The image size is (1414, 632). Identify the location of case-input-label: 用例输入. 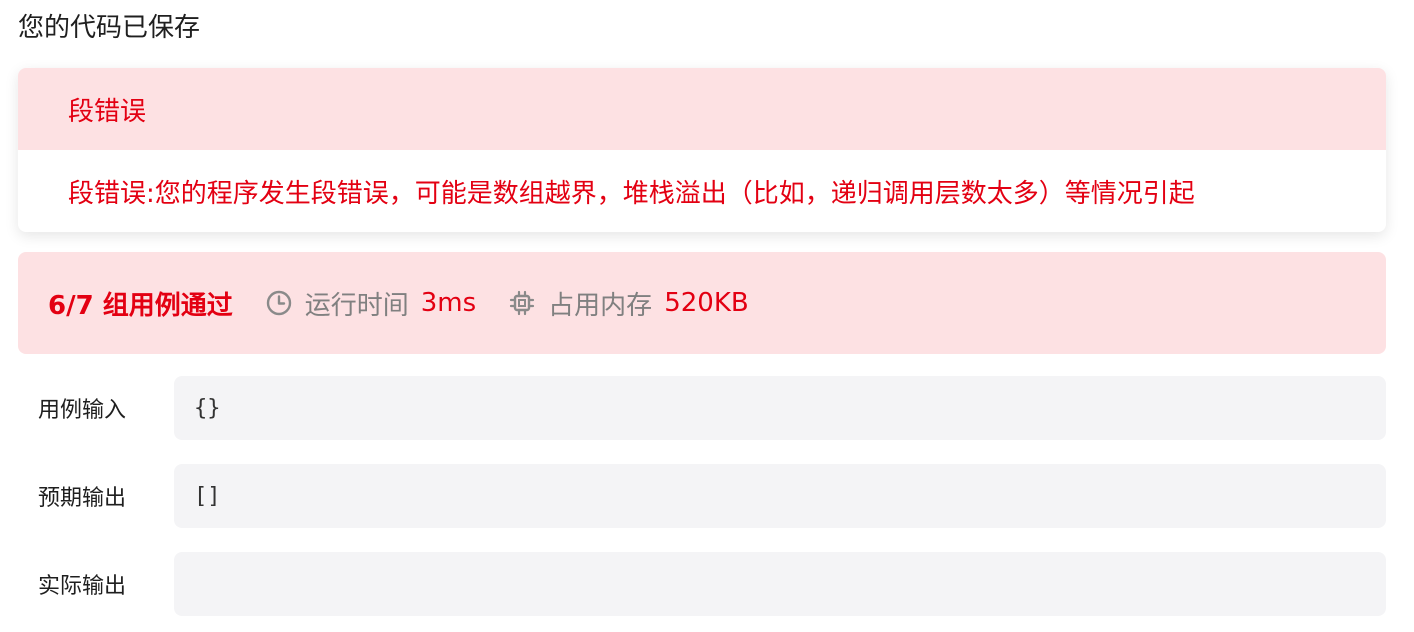
(82, 410).